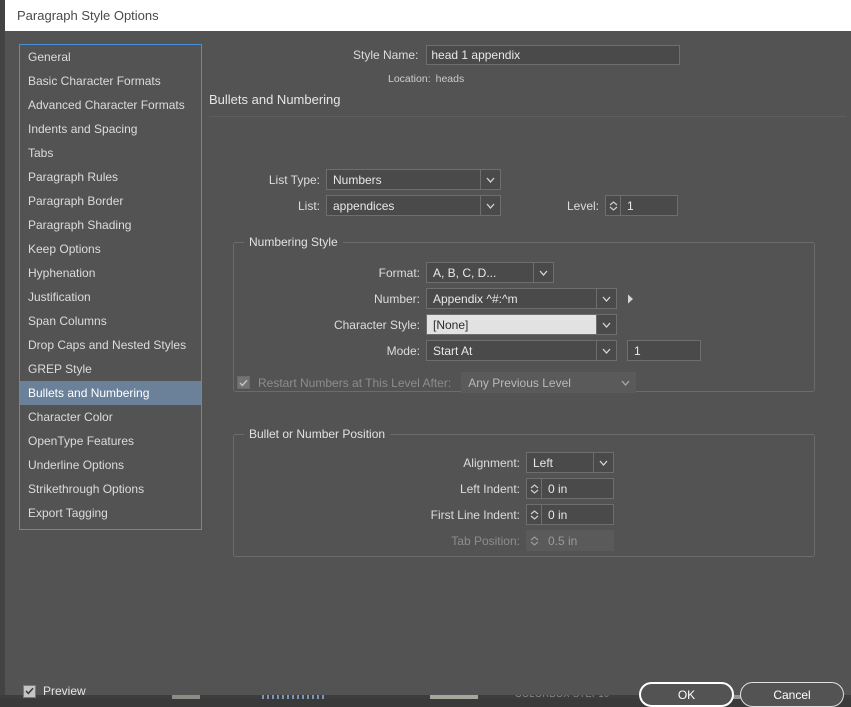 The height and width of the screenshot is (707, 851). I want to click on tab-position-label: Tab Position:, so click(485, 540).